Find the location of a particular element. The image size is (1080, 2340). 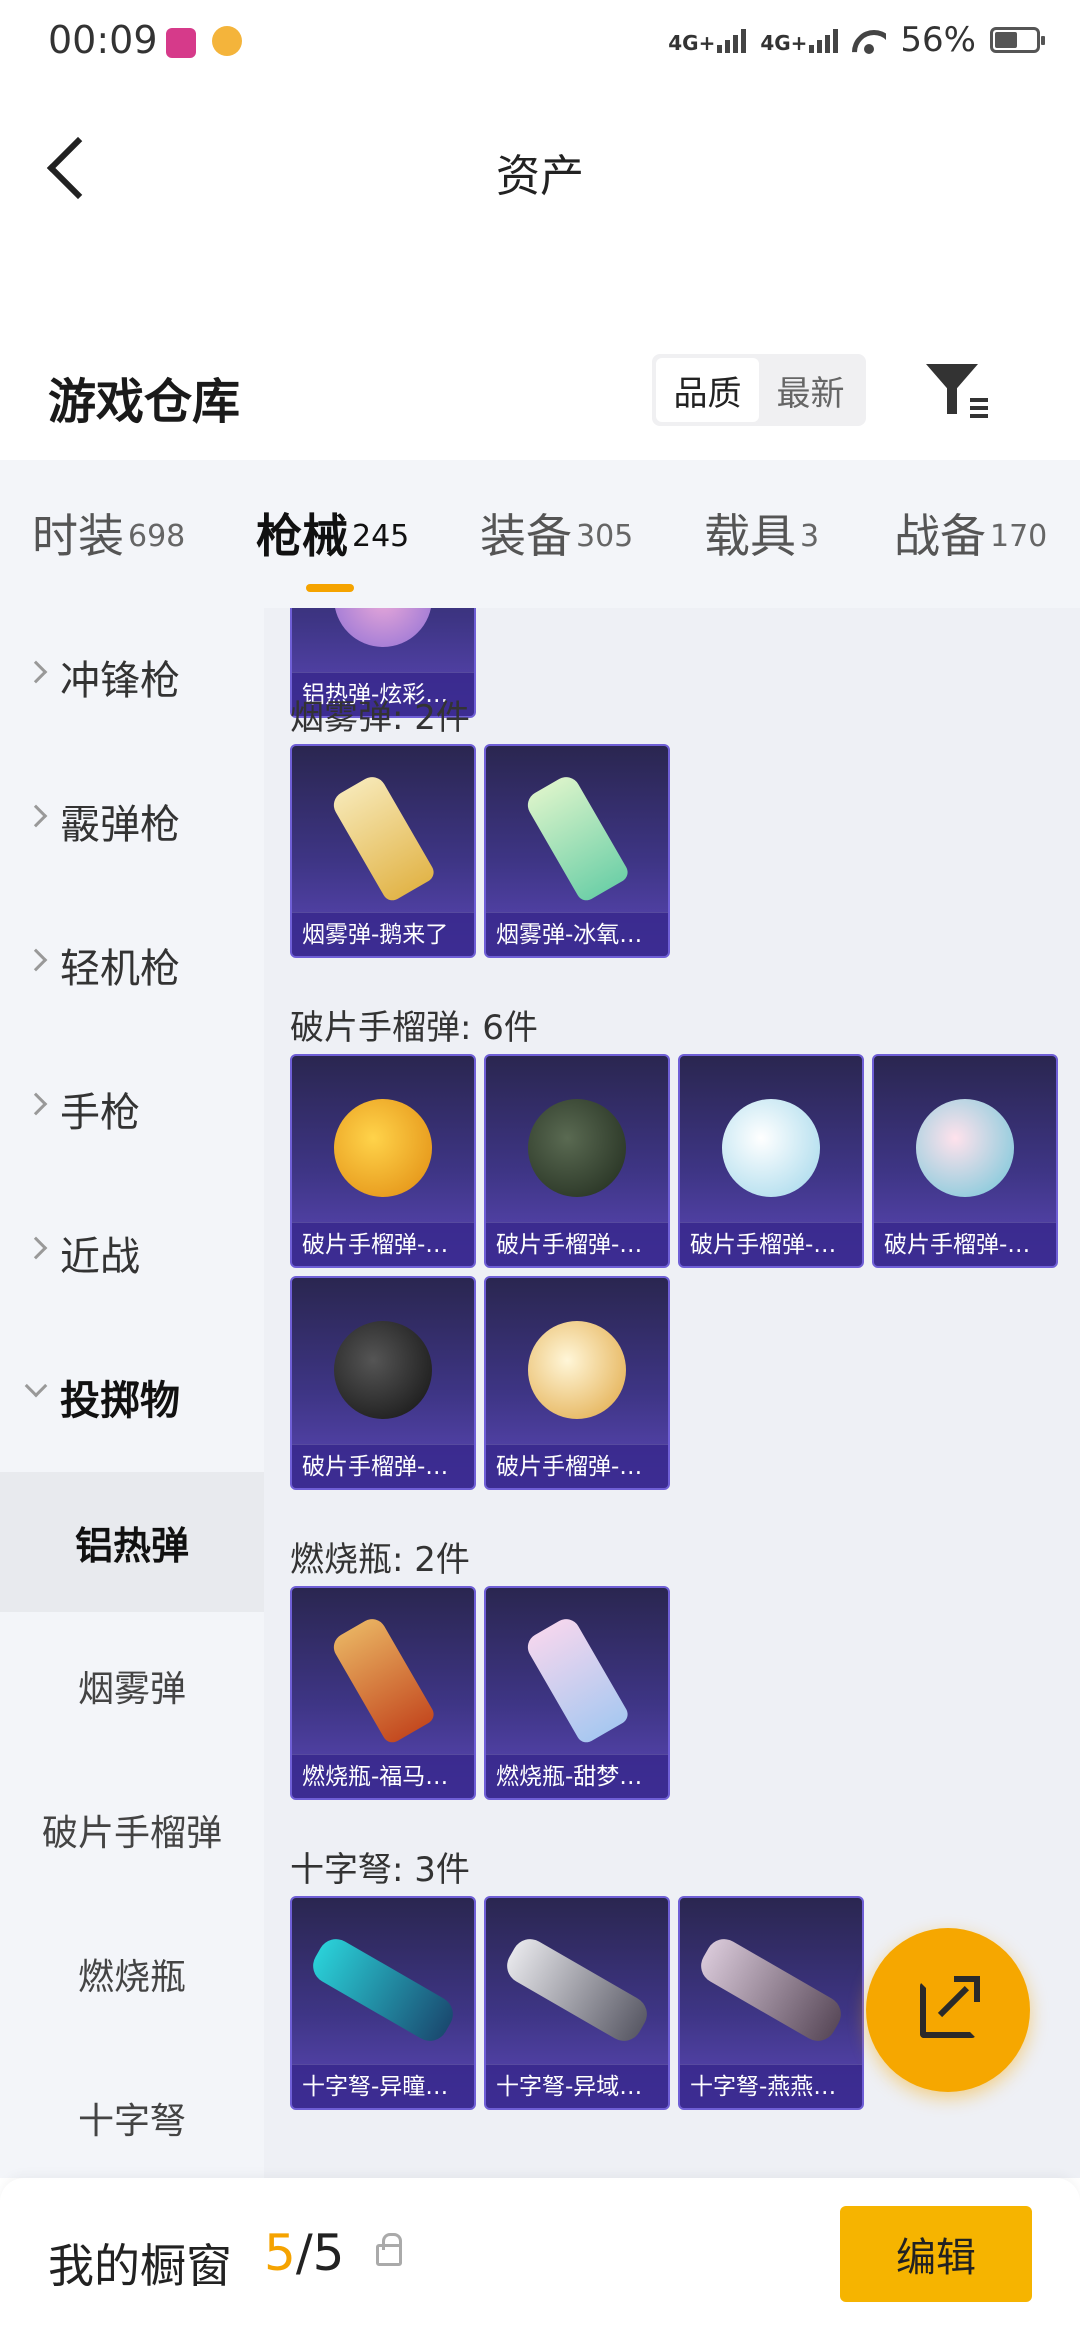

share-button is located at coordinates (948, 2010).